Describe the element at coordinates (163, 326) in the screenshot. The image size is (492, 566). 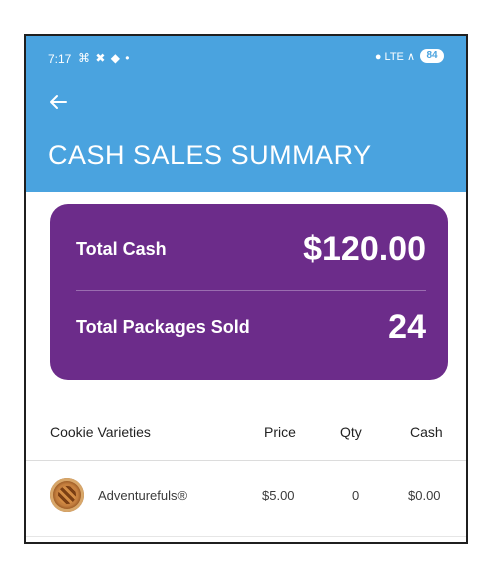
I see `total-packages-label: Total Packages Sold` at that location.